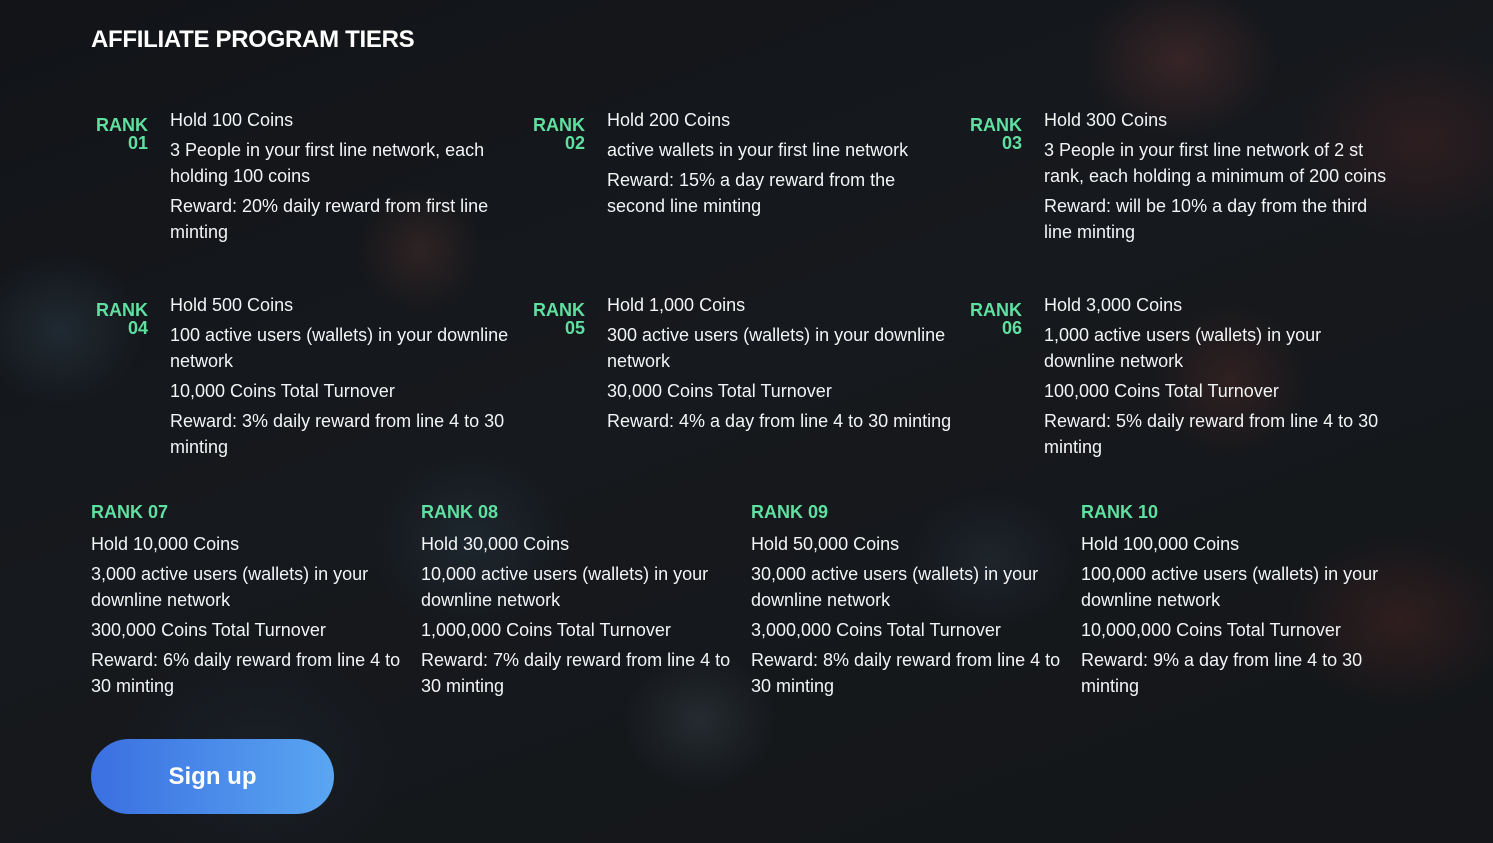  What do you see at coordinates (1113, 305) in the screenshot?
I see `tier-hold-requirement: Hold 3,000 Coins` at bounding box center [1113, 305].